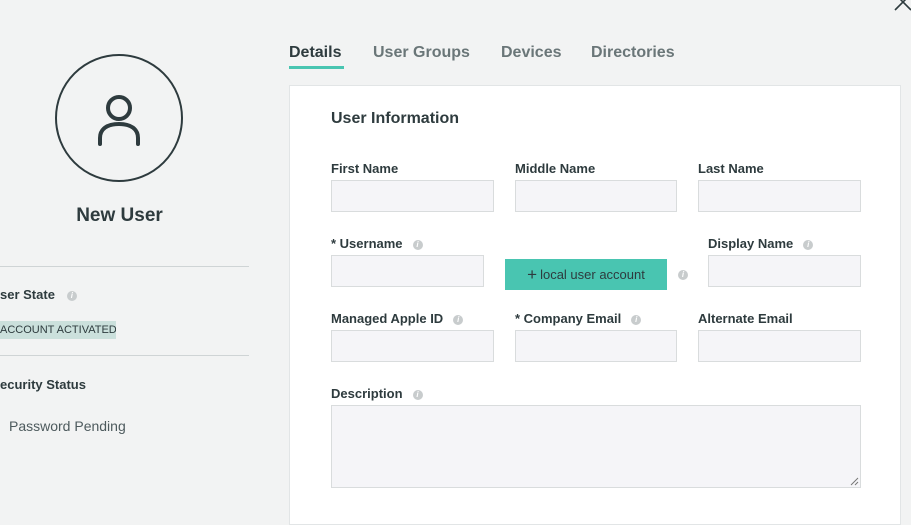 The height and width of the screenshot is (525, 911). I want to click on user-state-label: ser State i, so click(38, 294).